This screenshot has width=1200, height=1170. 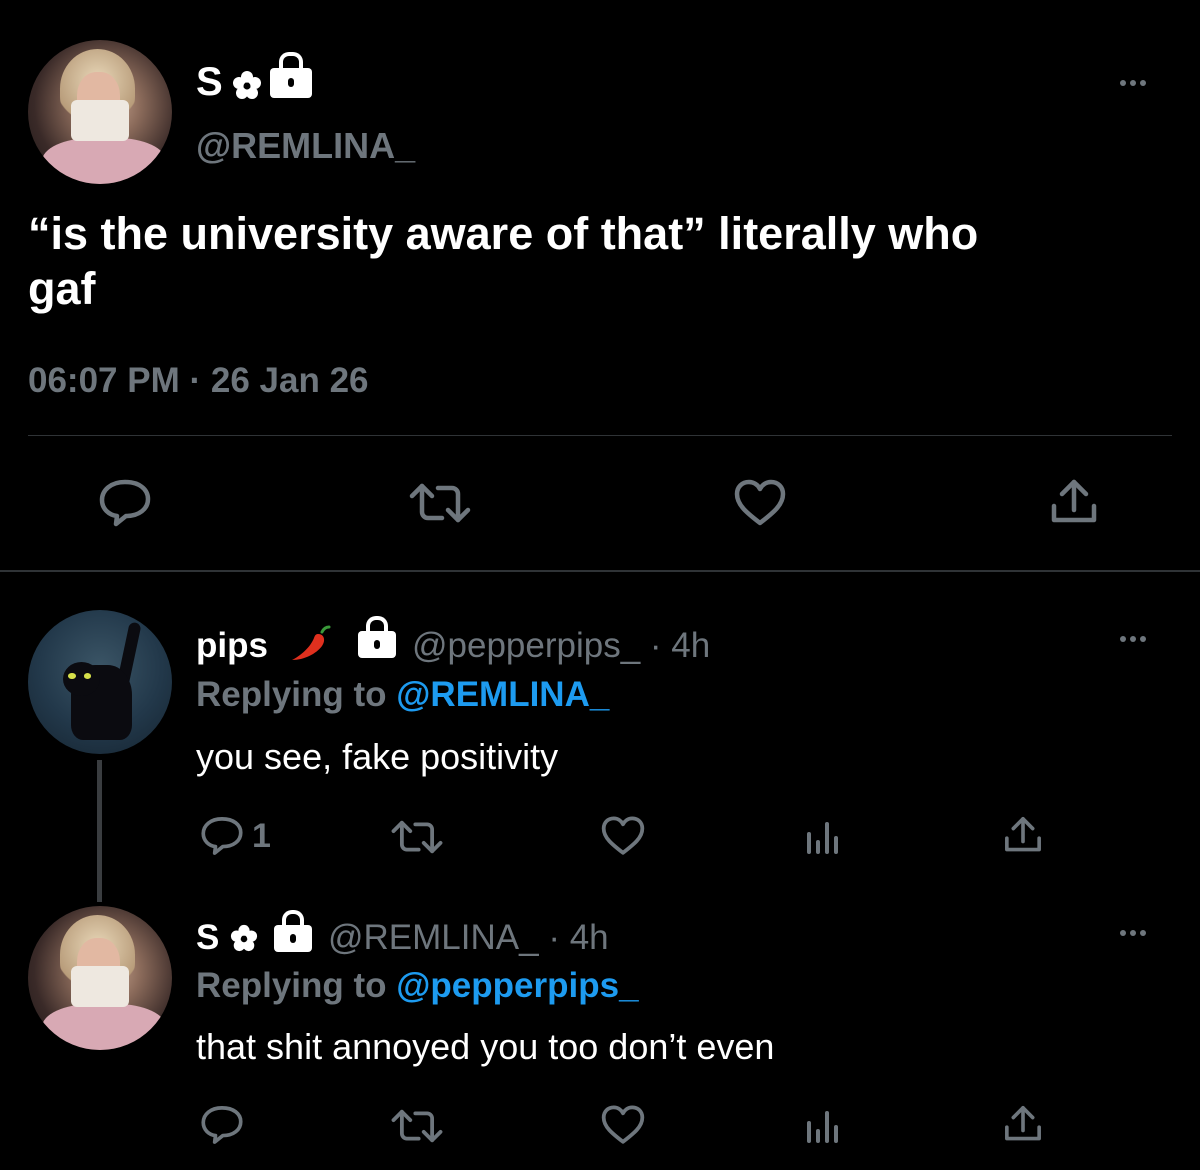 What do you see at coordinates (600, 571) in the screenshot?
I see `section-divider` at bounding box center [600, 571].